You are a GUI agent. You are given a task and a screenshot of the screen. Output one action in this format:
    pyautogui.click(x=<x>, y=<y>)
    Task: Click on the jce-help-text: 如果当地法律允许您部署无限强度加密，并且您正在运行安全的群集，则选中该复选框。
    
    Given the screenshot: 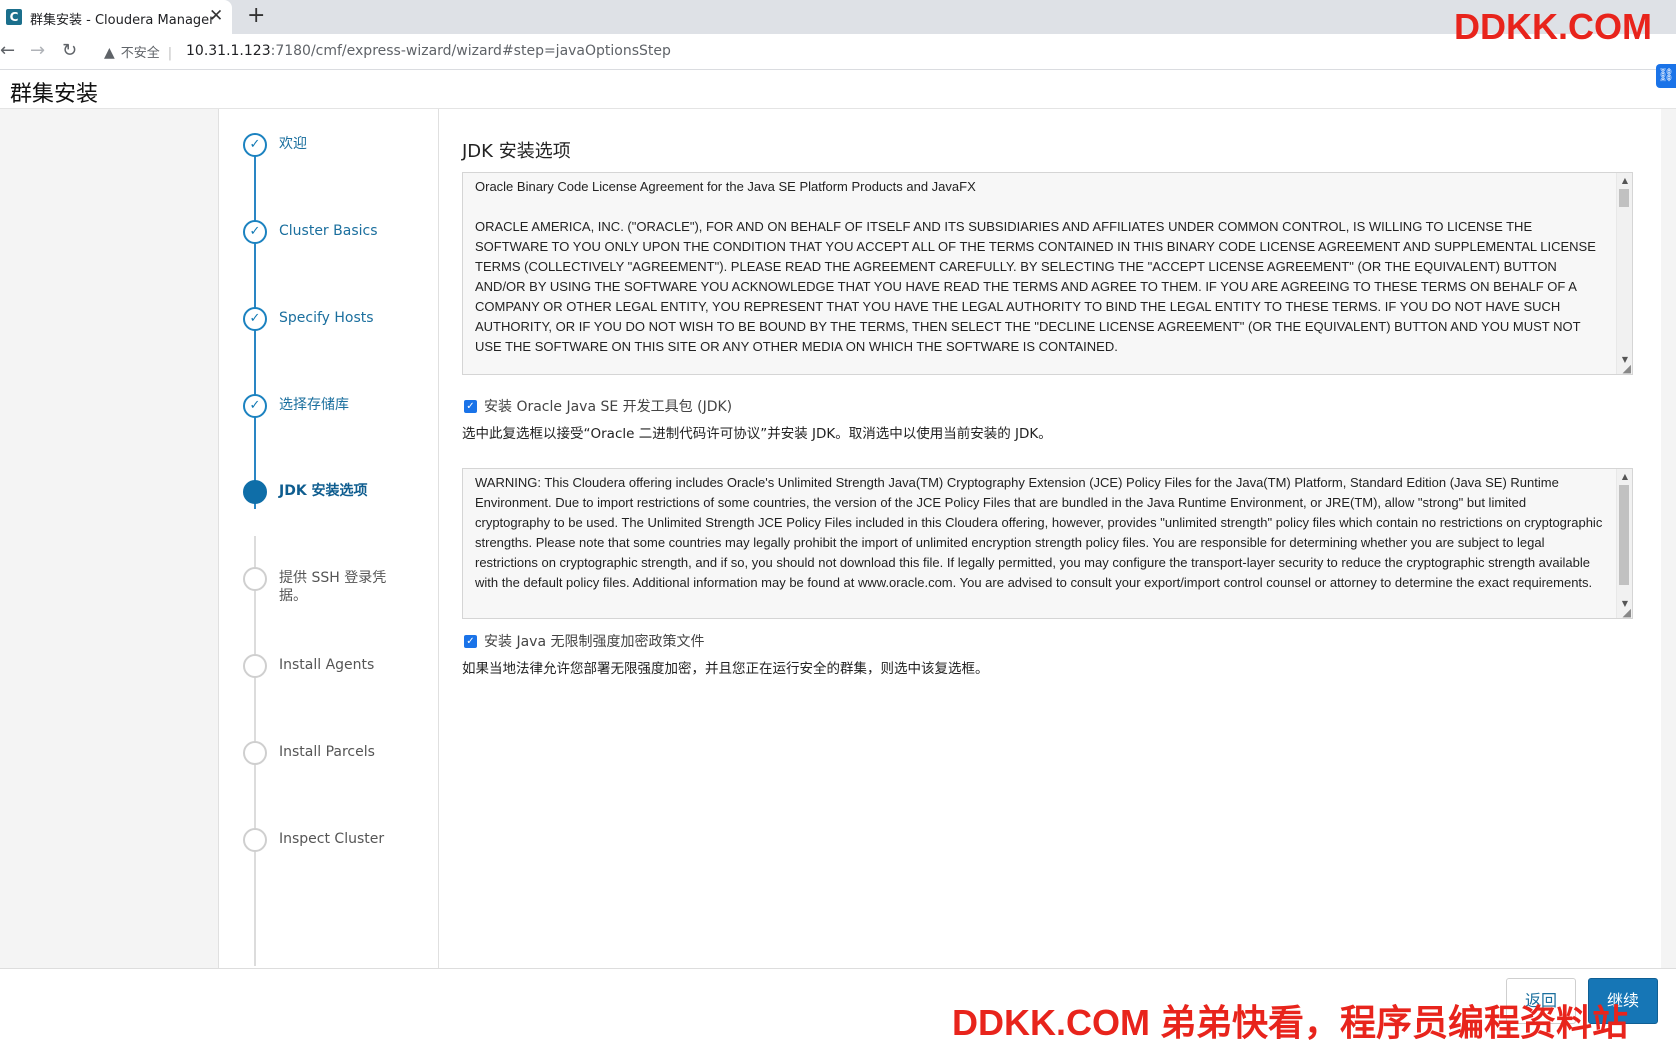 What is the action you would take?
    pyautogui.click(x=725, y=669)
    